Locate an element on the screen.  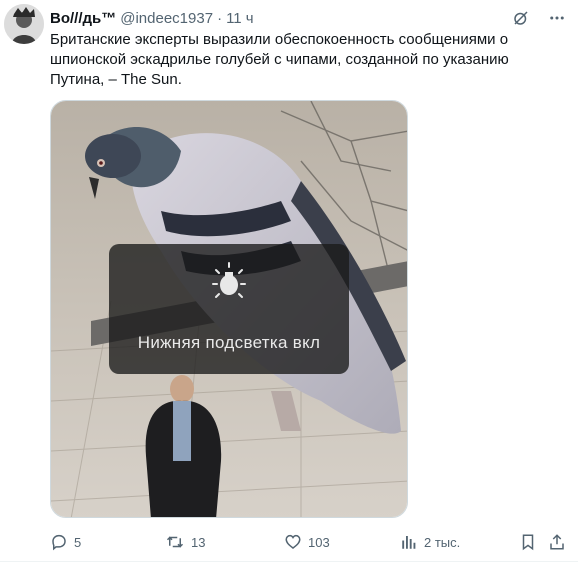
backlight-overlay-panel: Нижняя подсветка вкл is located at coordinates (229, 309).